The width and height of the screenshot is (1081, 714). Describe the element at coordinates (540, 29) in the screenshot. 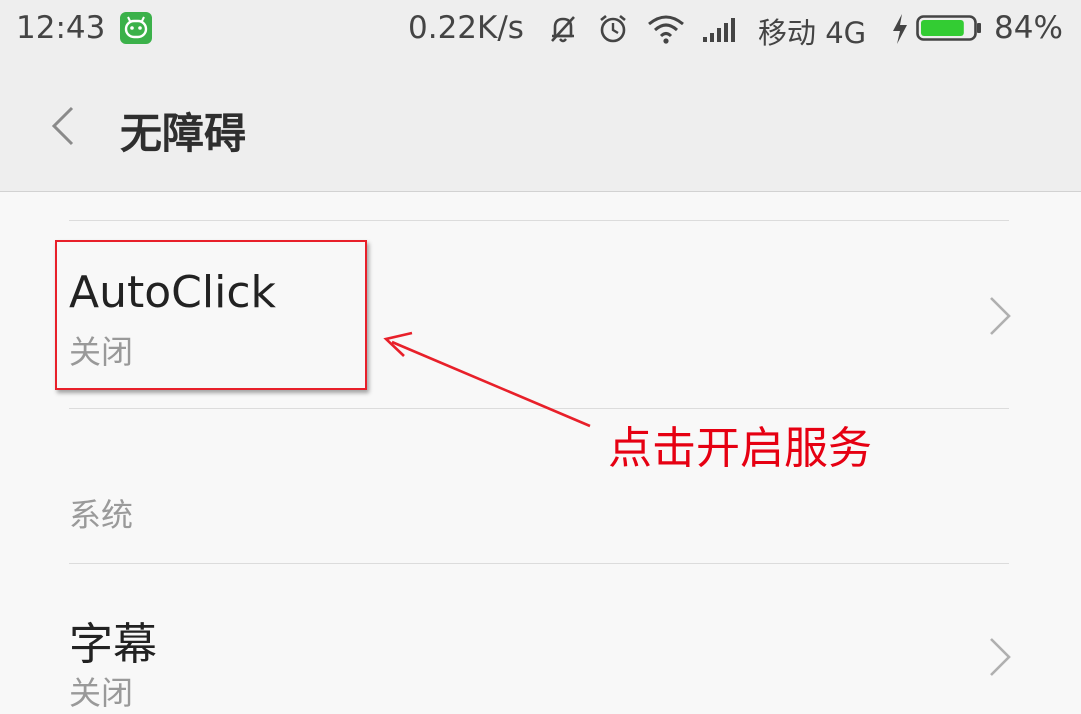

I see `status-bar: 12:43 0.22K/s 移动 4G 84%` at that location.